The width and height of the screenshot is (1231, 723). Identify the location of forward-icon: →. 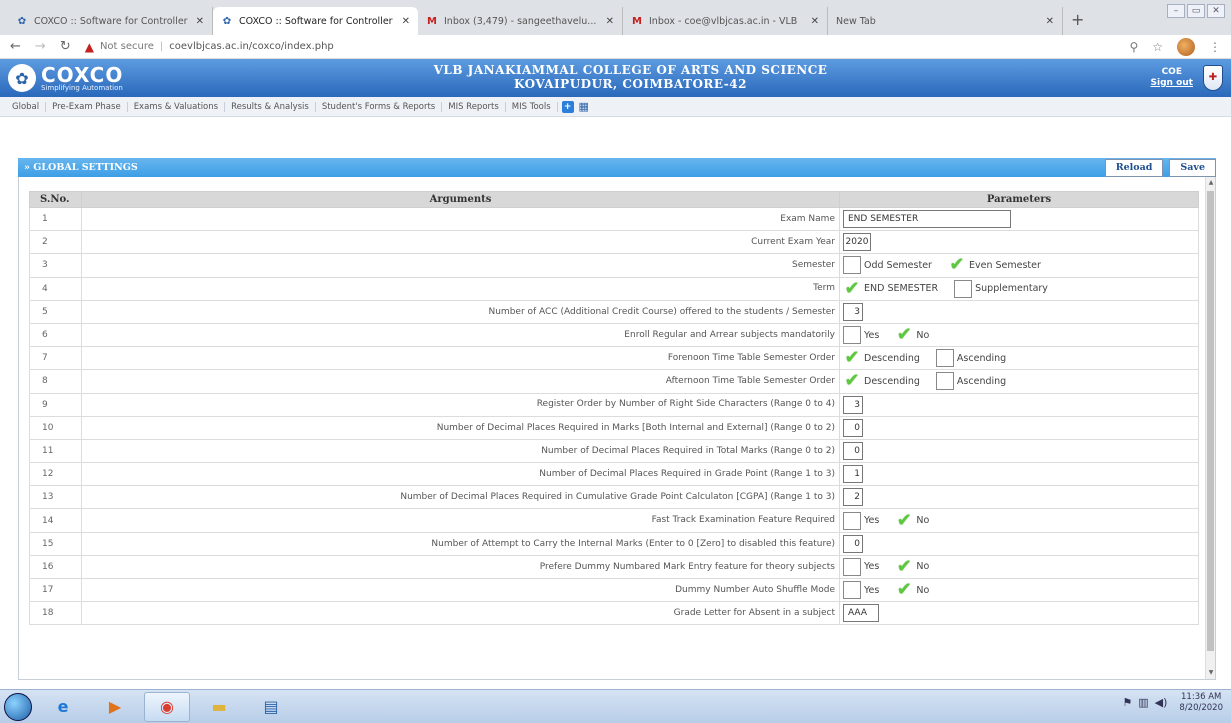
(40, 46).